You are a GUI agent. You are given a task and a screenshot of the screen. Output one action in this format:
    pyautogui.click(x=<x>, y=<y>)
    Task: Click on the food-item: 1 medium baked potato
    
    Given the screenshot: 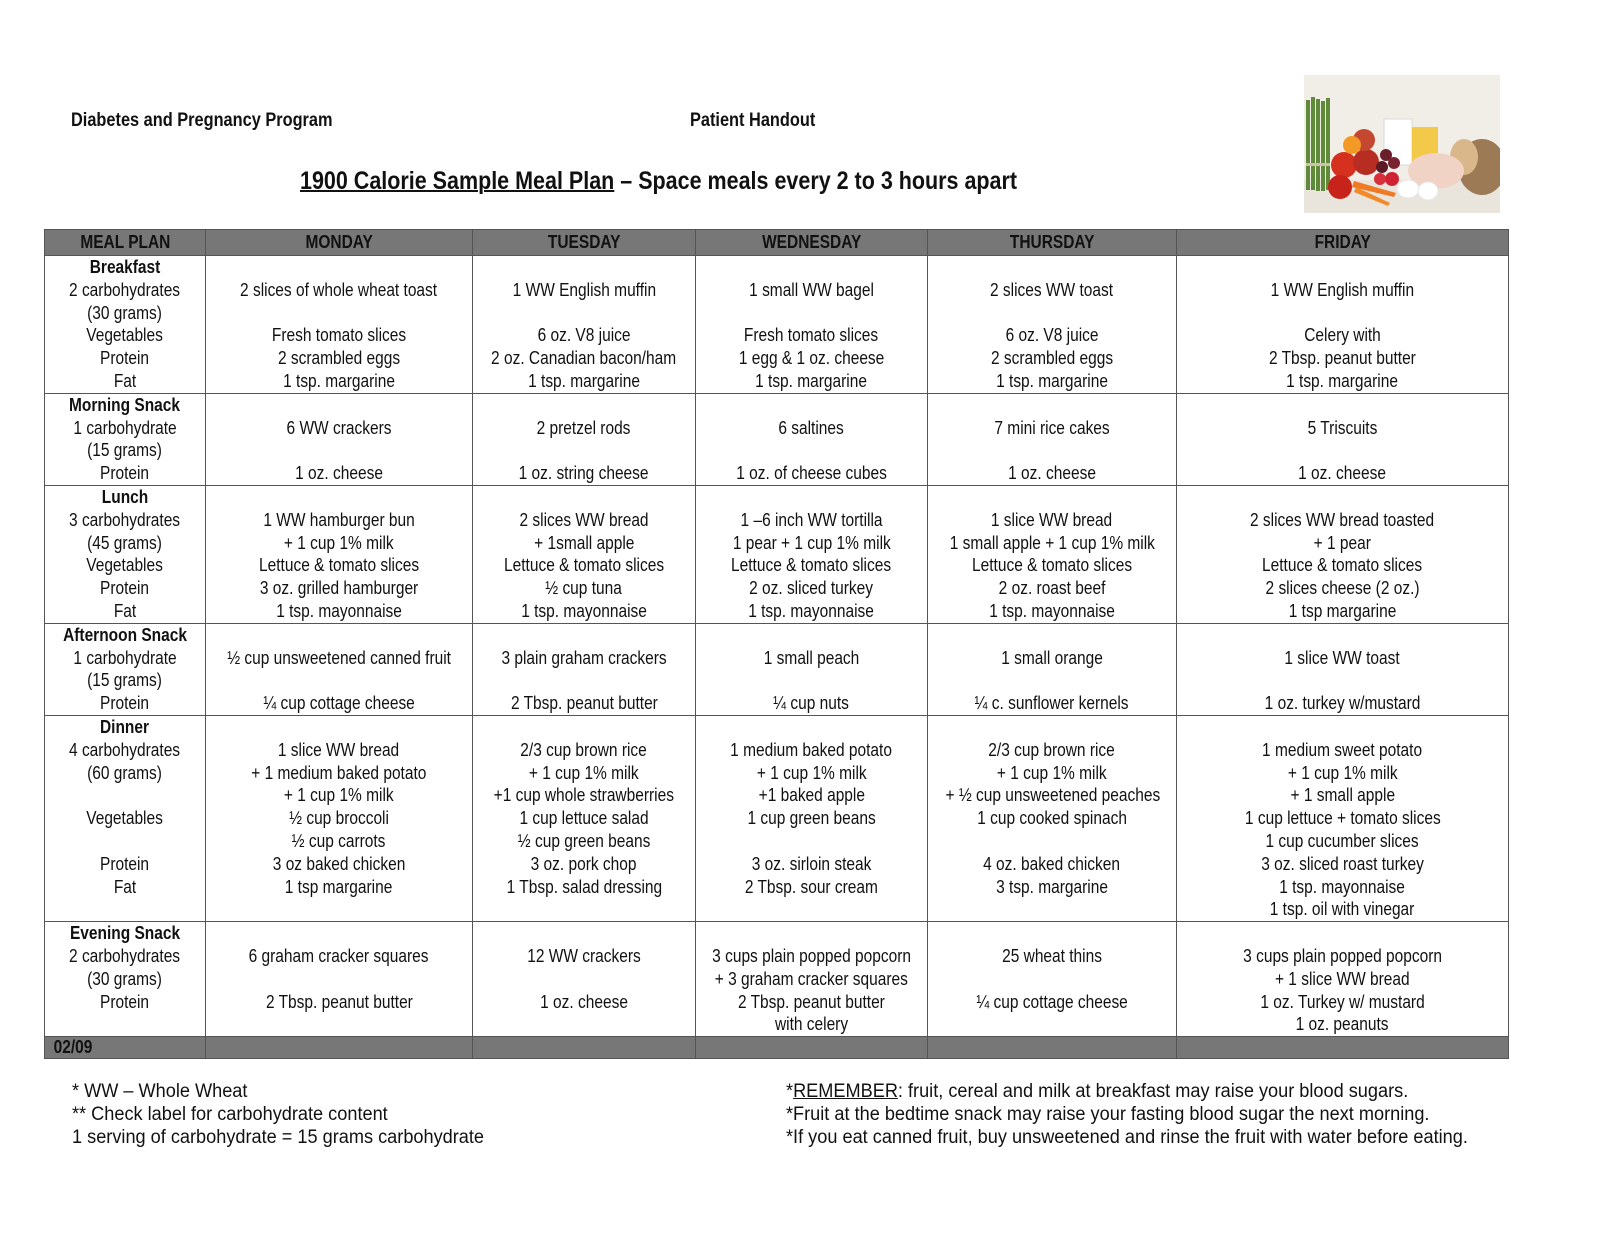 What is the action you would take?
    pyautogui.click(x=811, y=749)
    